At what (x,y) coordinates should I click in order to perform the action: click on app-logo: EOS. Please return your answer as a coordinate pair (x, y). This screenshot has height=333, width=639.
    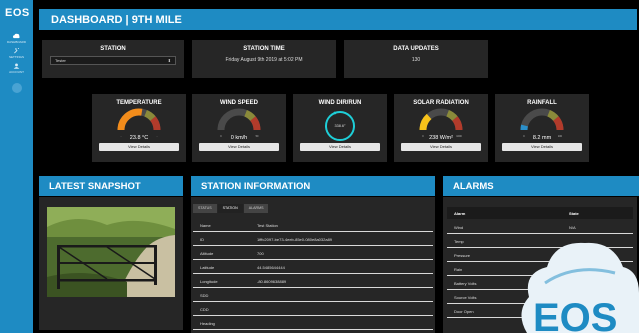
    Looking at the image, I should click on (17, 13).